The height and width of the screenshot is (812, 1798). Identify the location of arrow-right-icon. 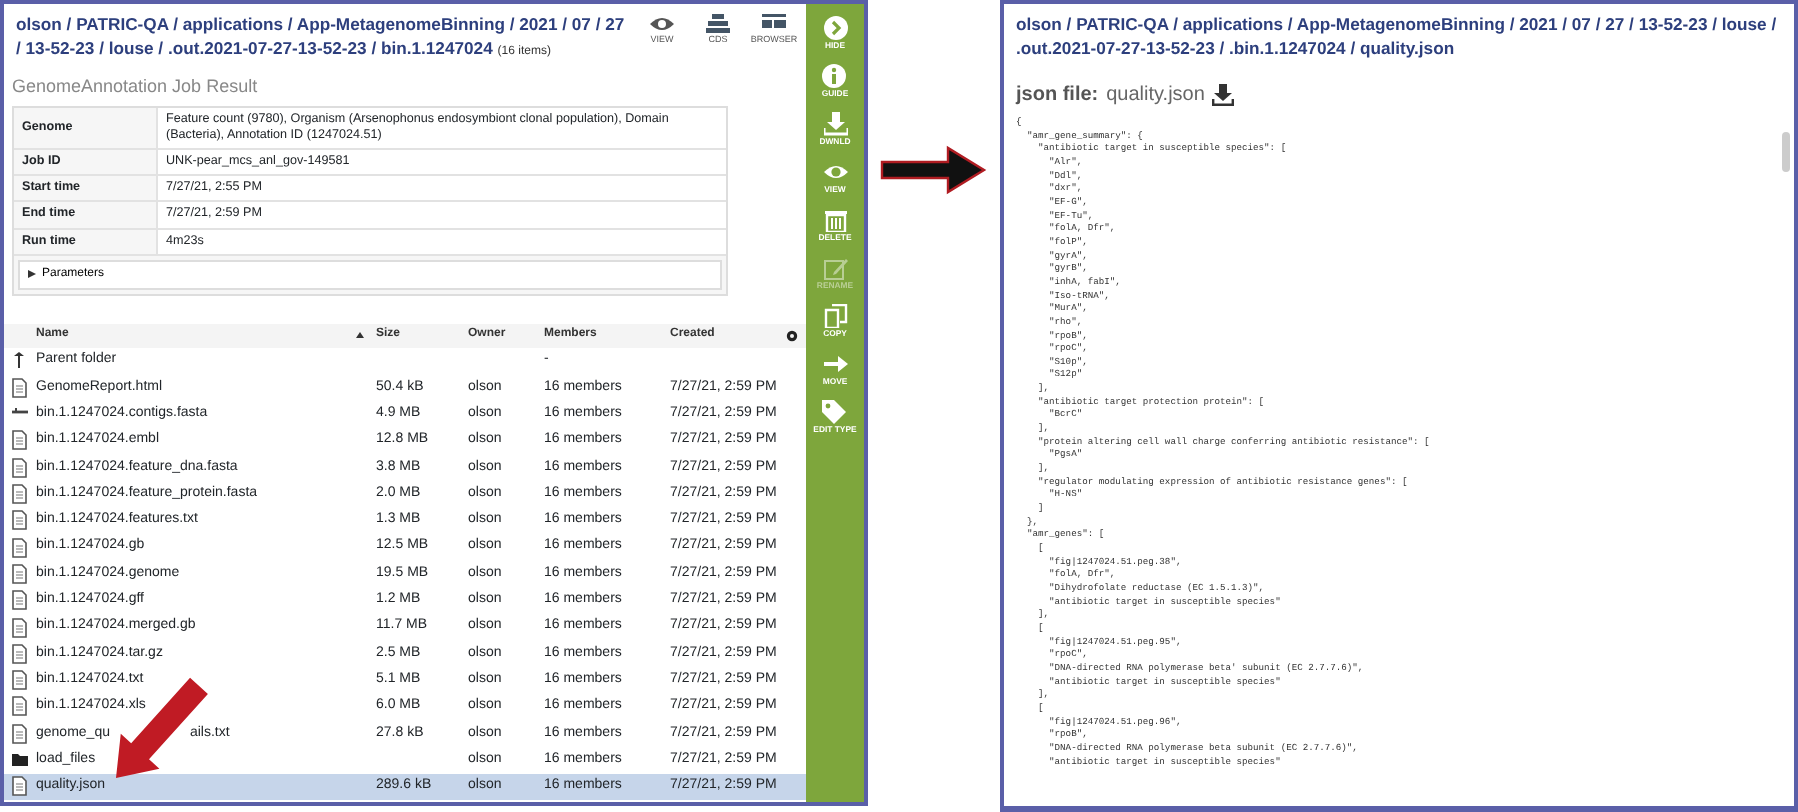
(835, 364).